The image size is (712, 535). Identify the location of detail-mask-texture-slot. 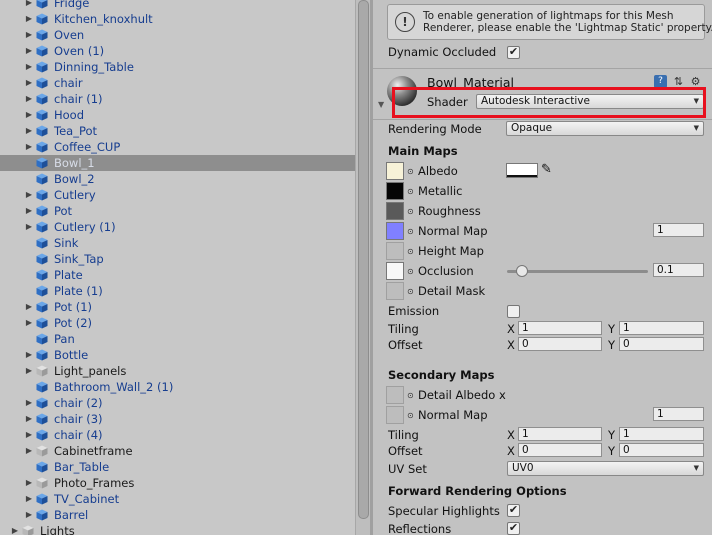
(395, 291).